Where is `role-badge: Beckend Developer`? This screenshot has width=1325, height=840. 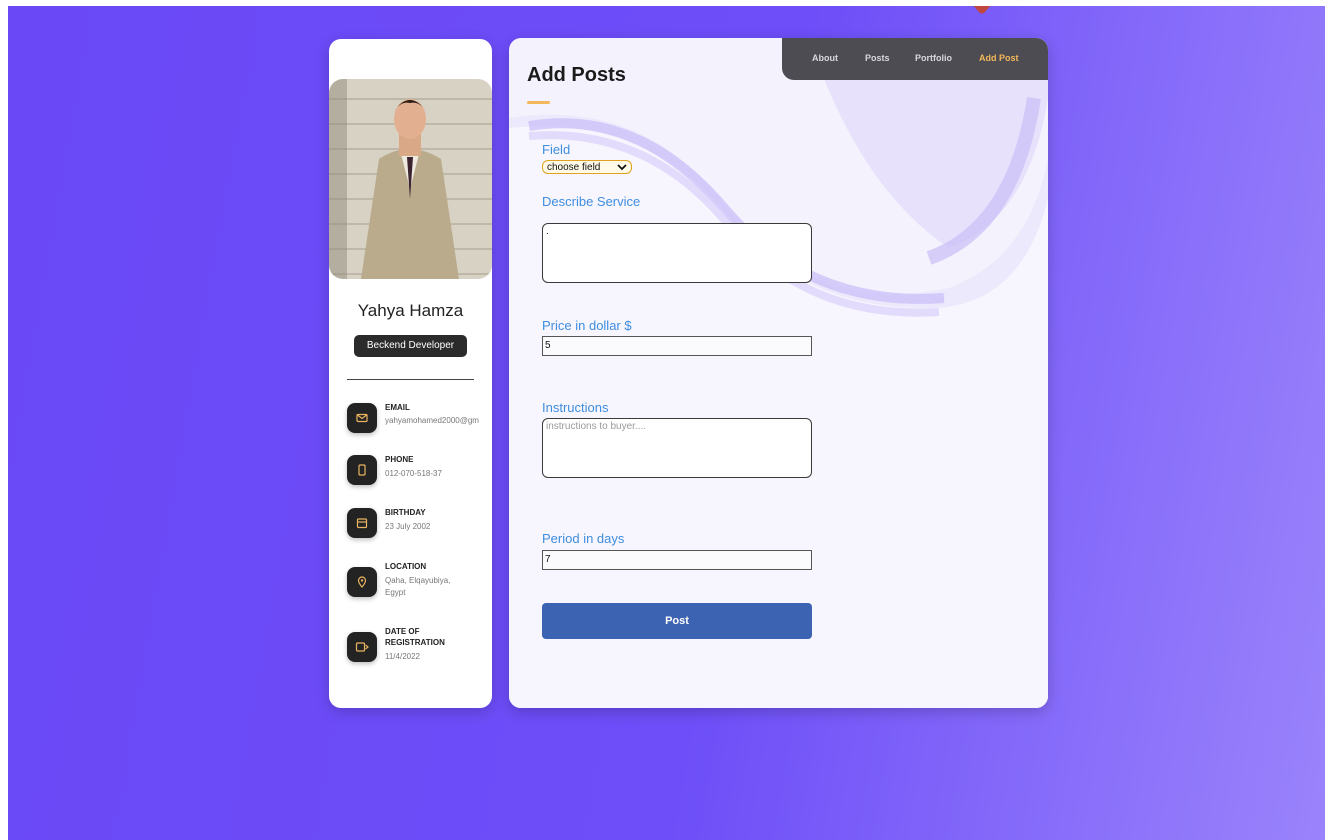
role-badge: Beckend Developer is located at coordinates (410, 346).